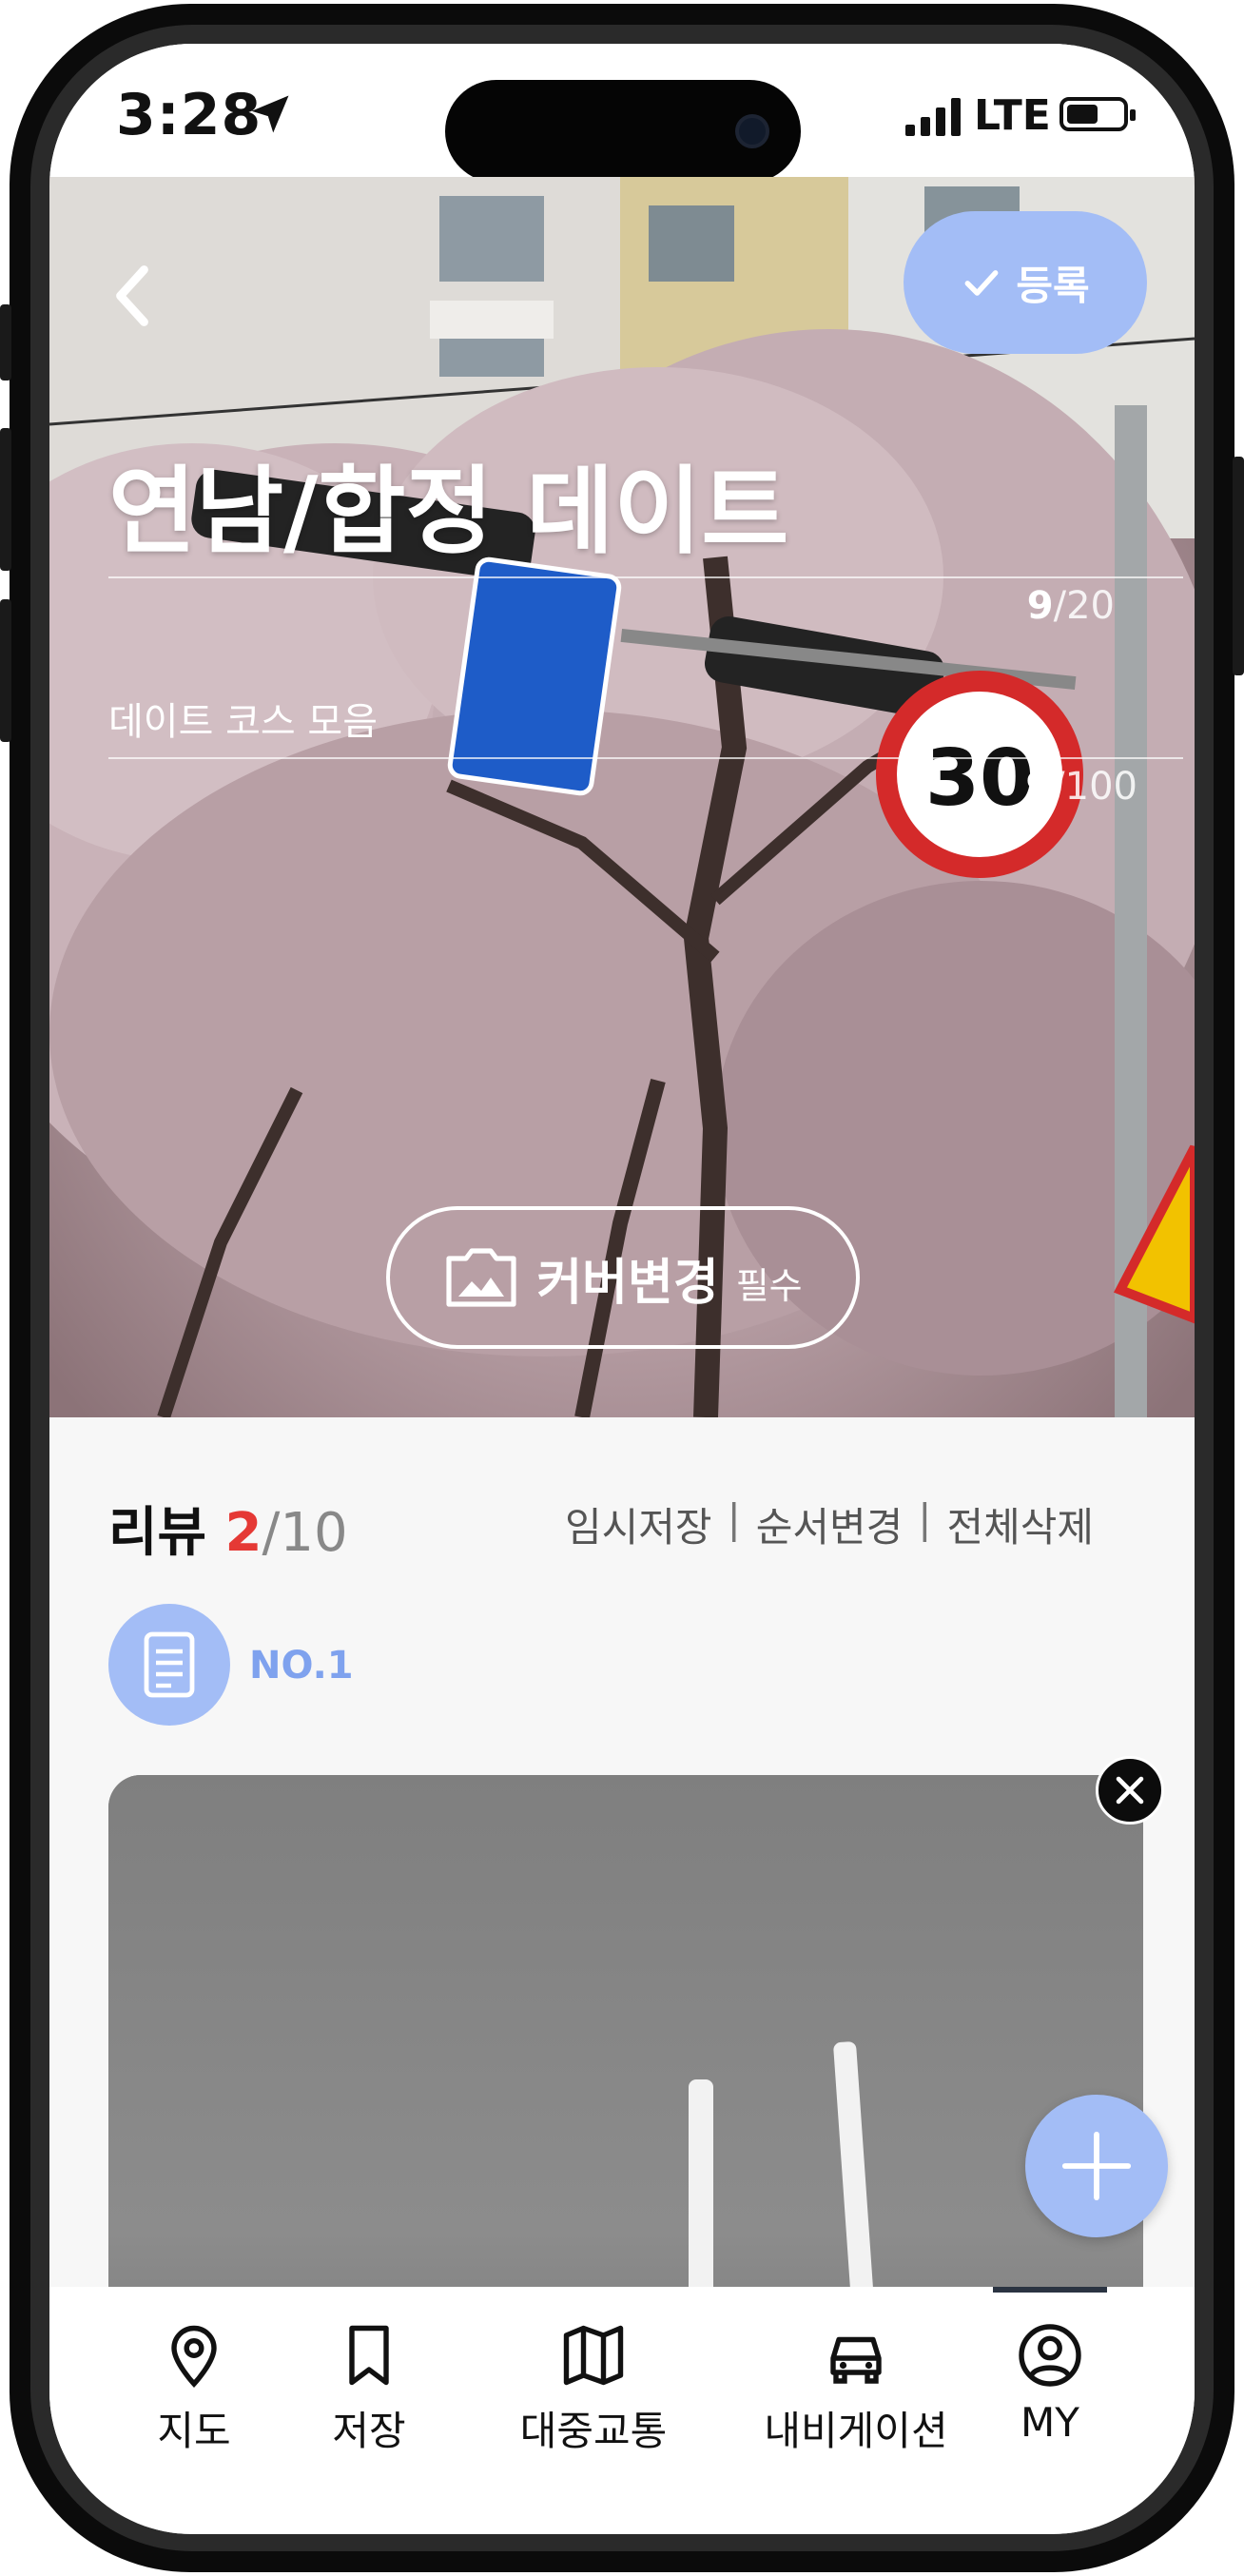  What do you see at coordinates (194, 2389) in the screenshot?
I see `tab-map: 지도` at bounding box center [194, 2389].